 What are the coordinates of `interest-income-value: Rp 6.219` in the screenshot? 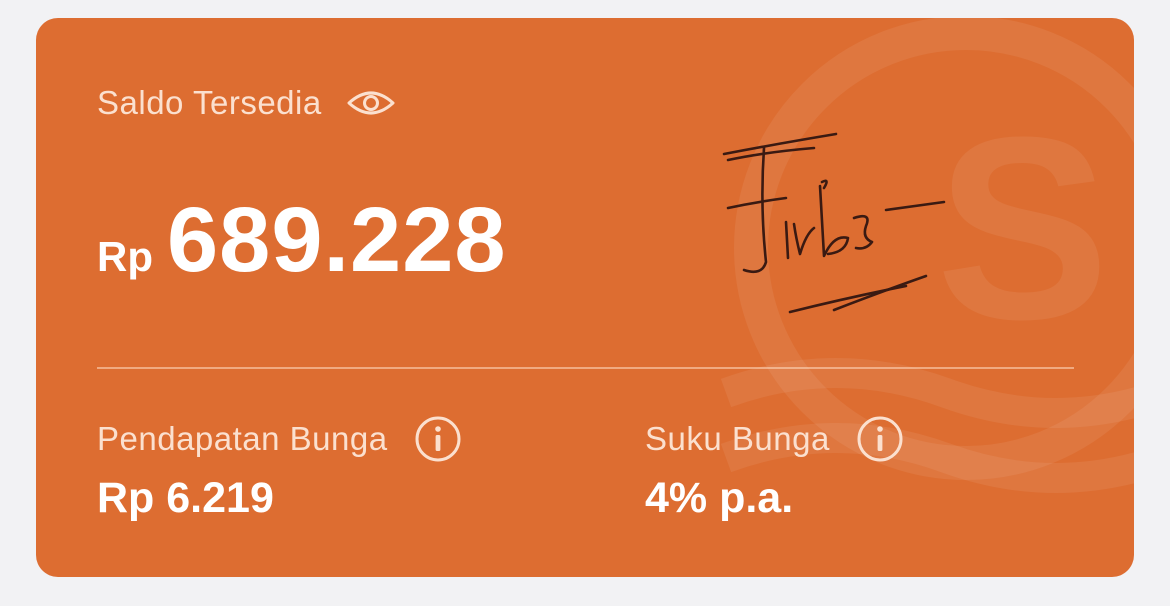 It's located at (185, 498).